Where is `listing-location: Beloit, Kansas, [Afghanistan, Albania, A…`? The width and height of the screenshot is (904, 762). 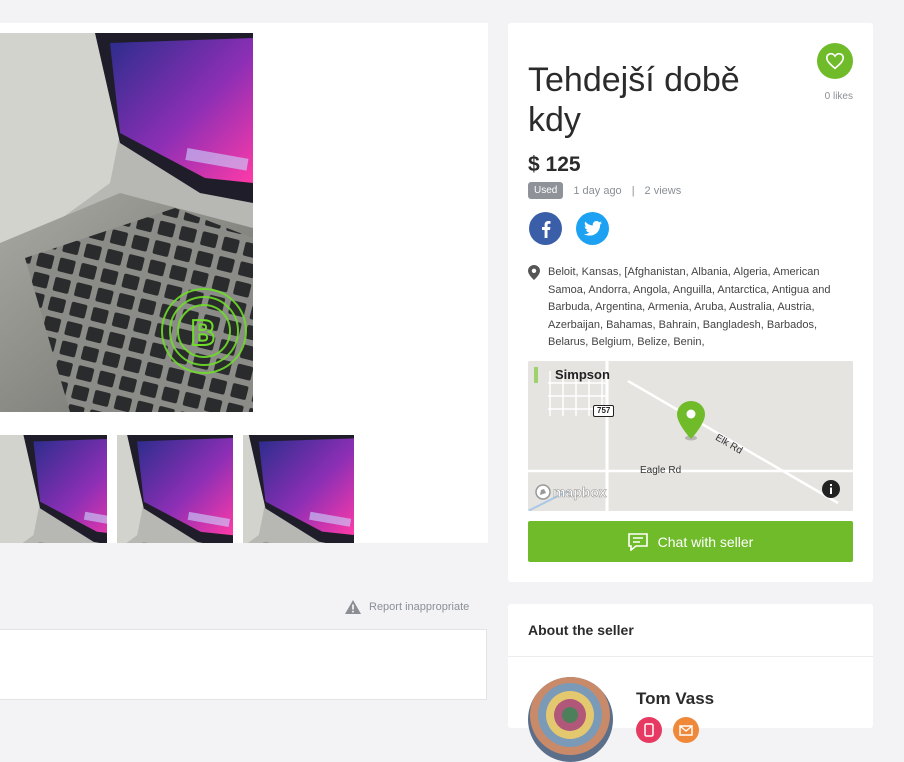
listing-location: Beloit, Kansas, [Afghanistan, Albania, A… is located at coordinates (690, 308).